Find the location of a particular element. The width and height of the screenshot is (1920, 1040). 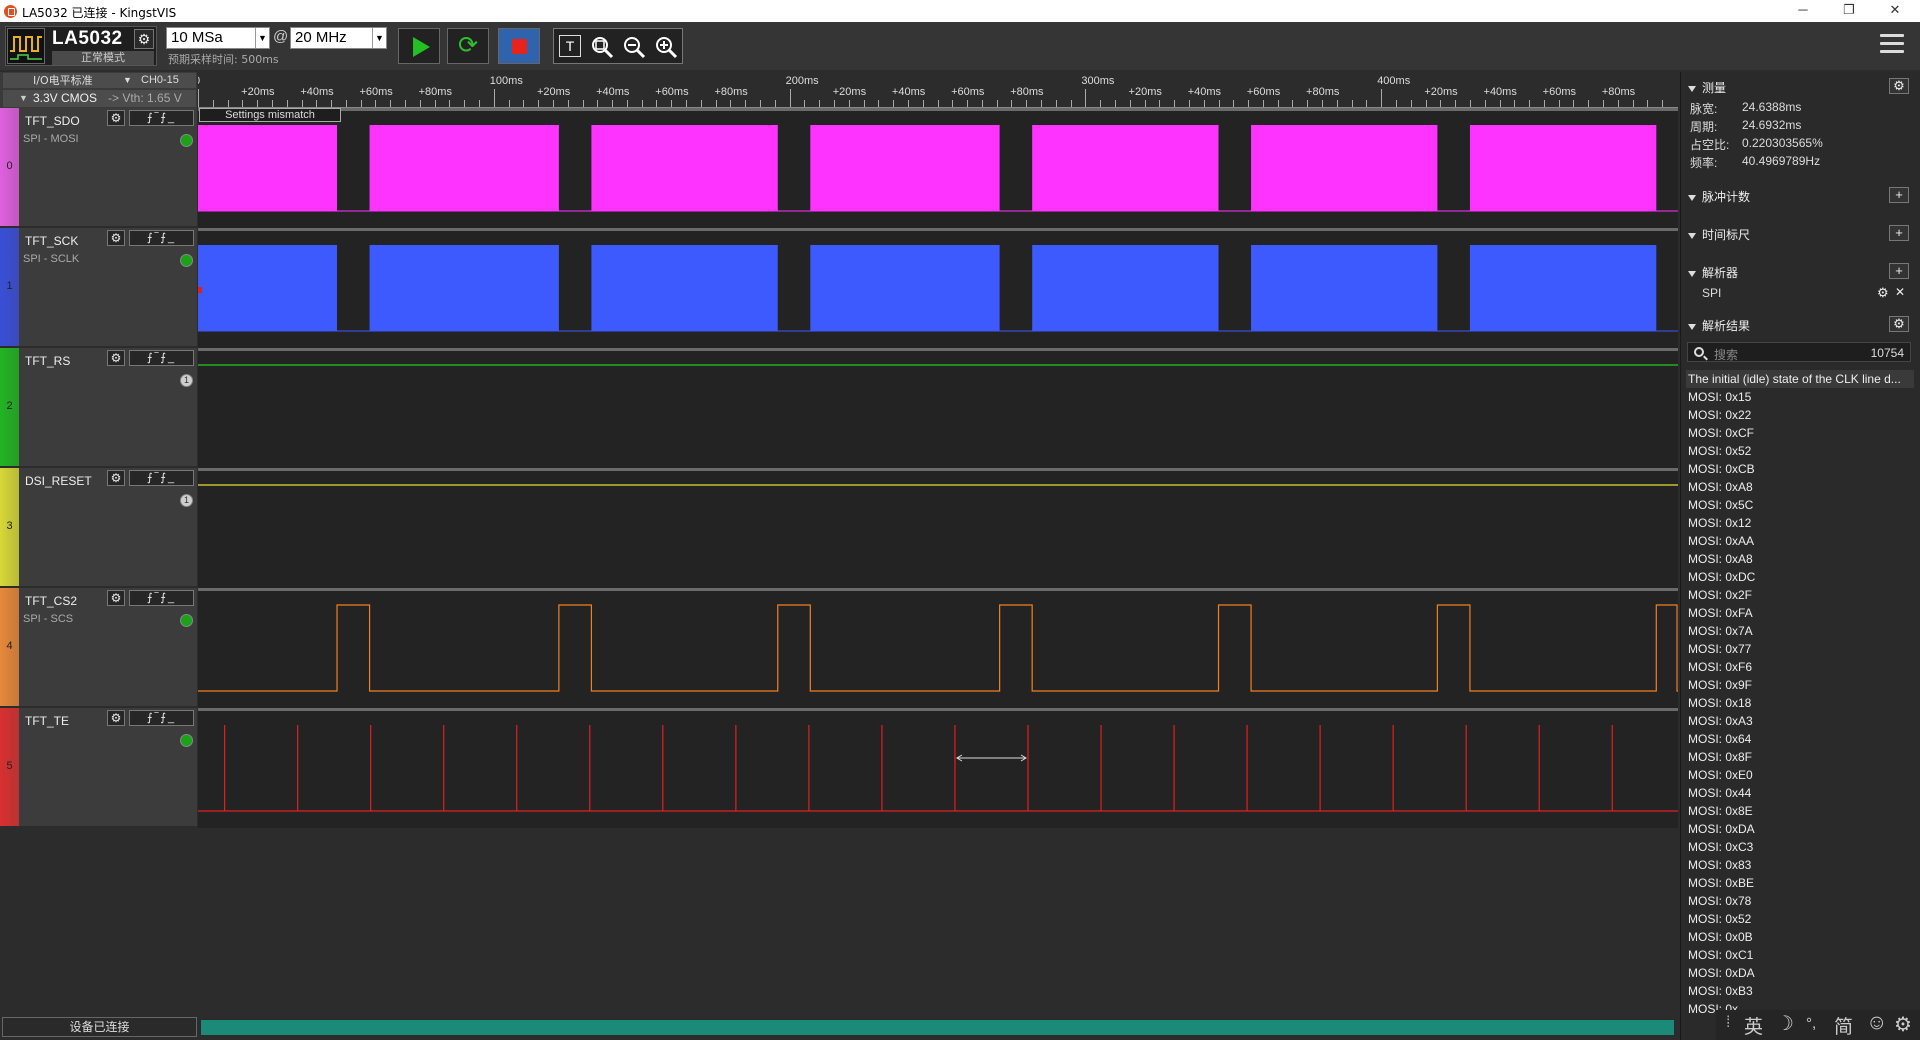

minimize-button: ─ is located at coordinates (1803, 11).